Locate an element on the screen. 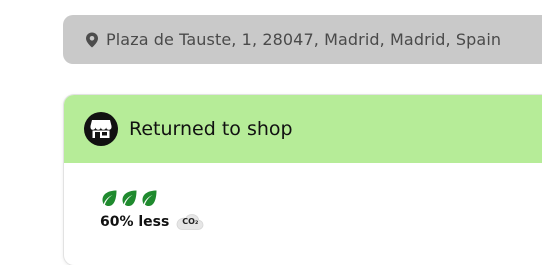  co2-label: CO₂ is located at coordinates (190, 221).